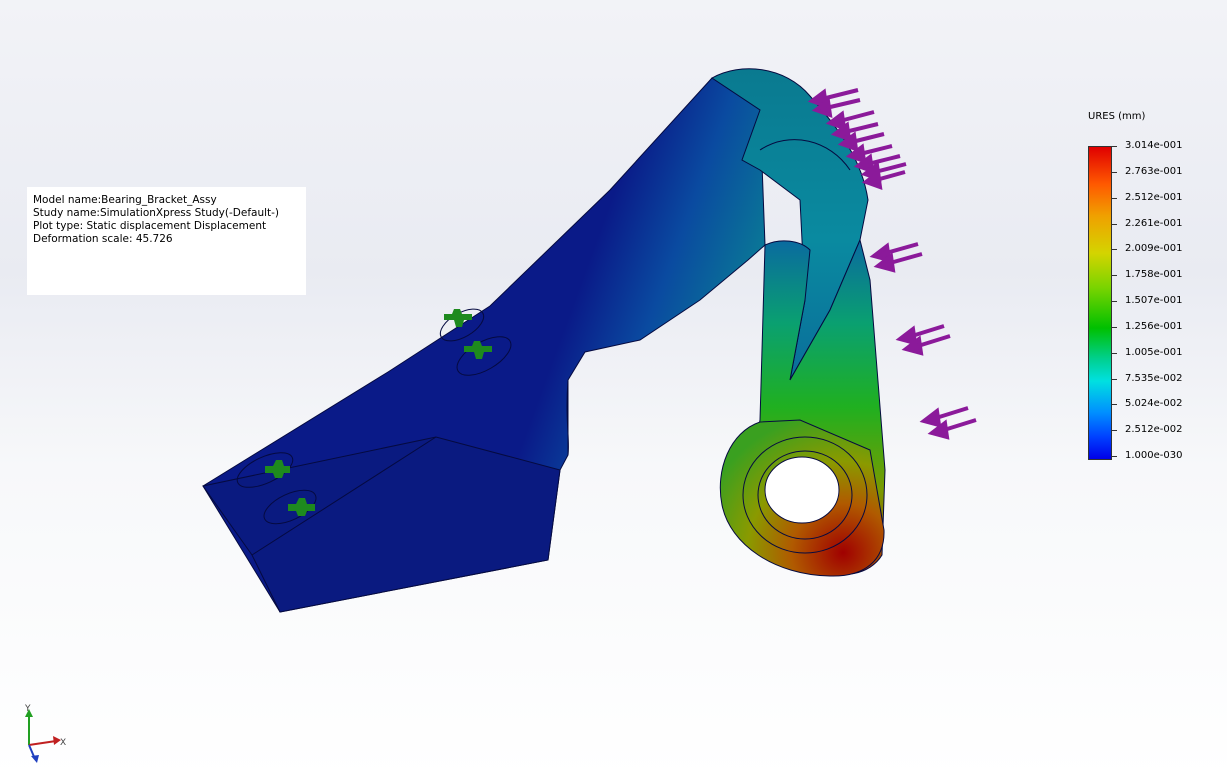 Image resolution: width=1227 pixels, height=779 pixels. I want to click on bearing-bore, so click(802, 490).